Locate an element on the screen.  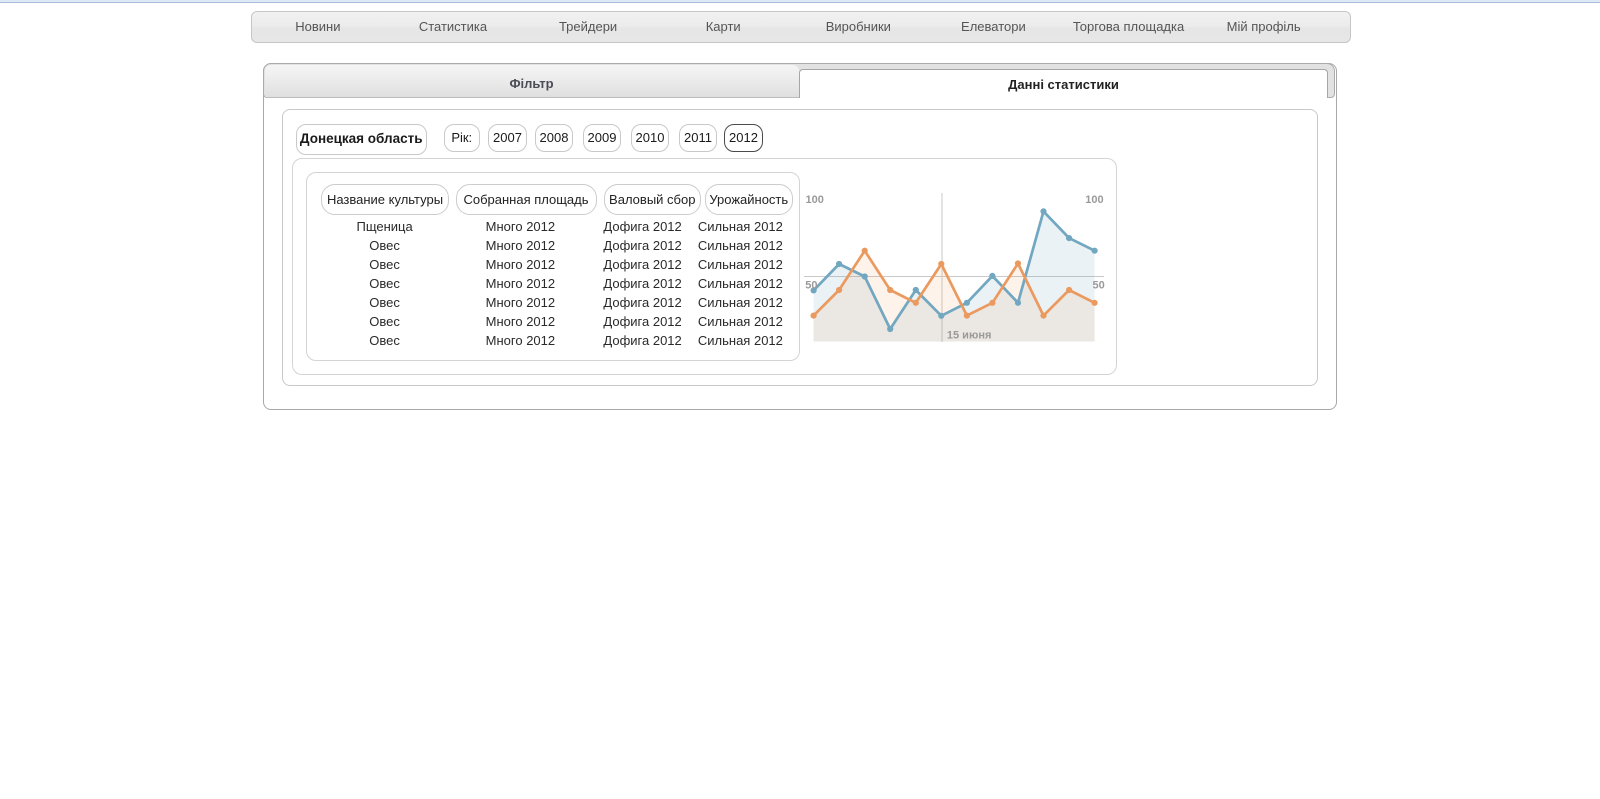
svg-text: 15 июня is located at coordinates (969, 336).